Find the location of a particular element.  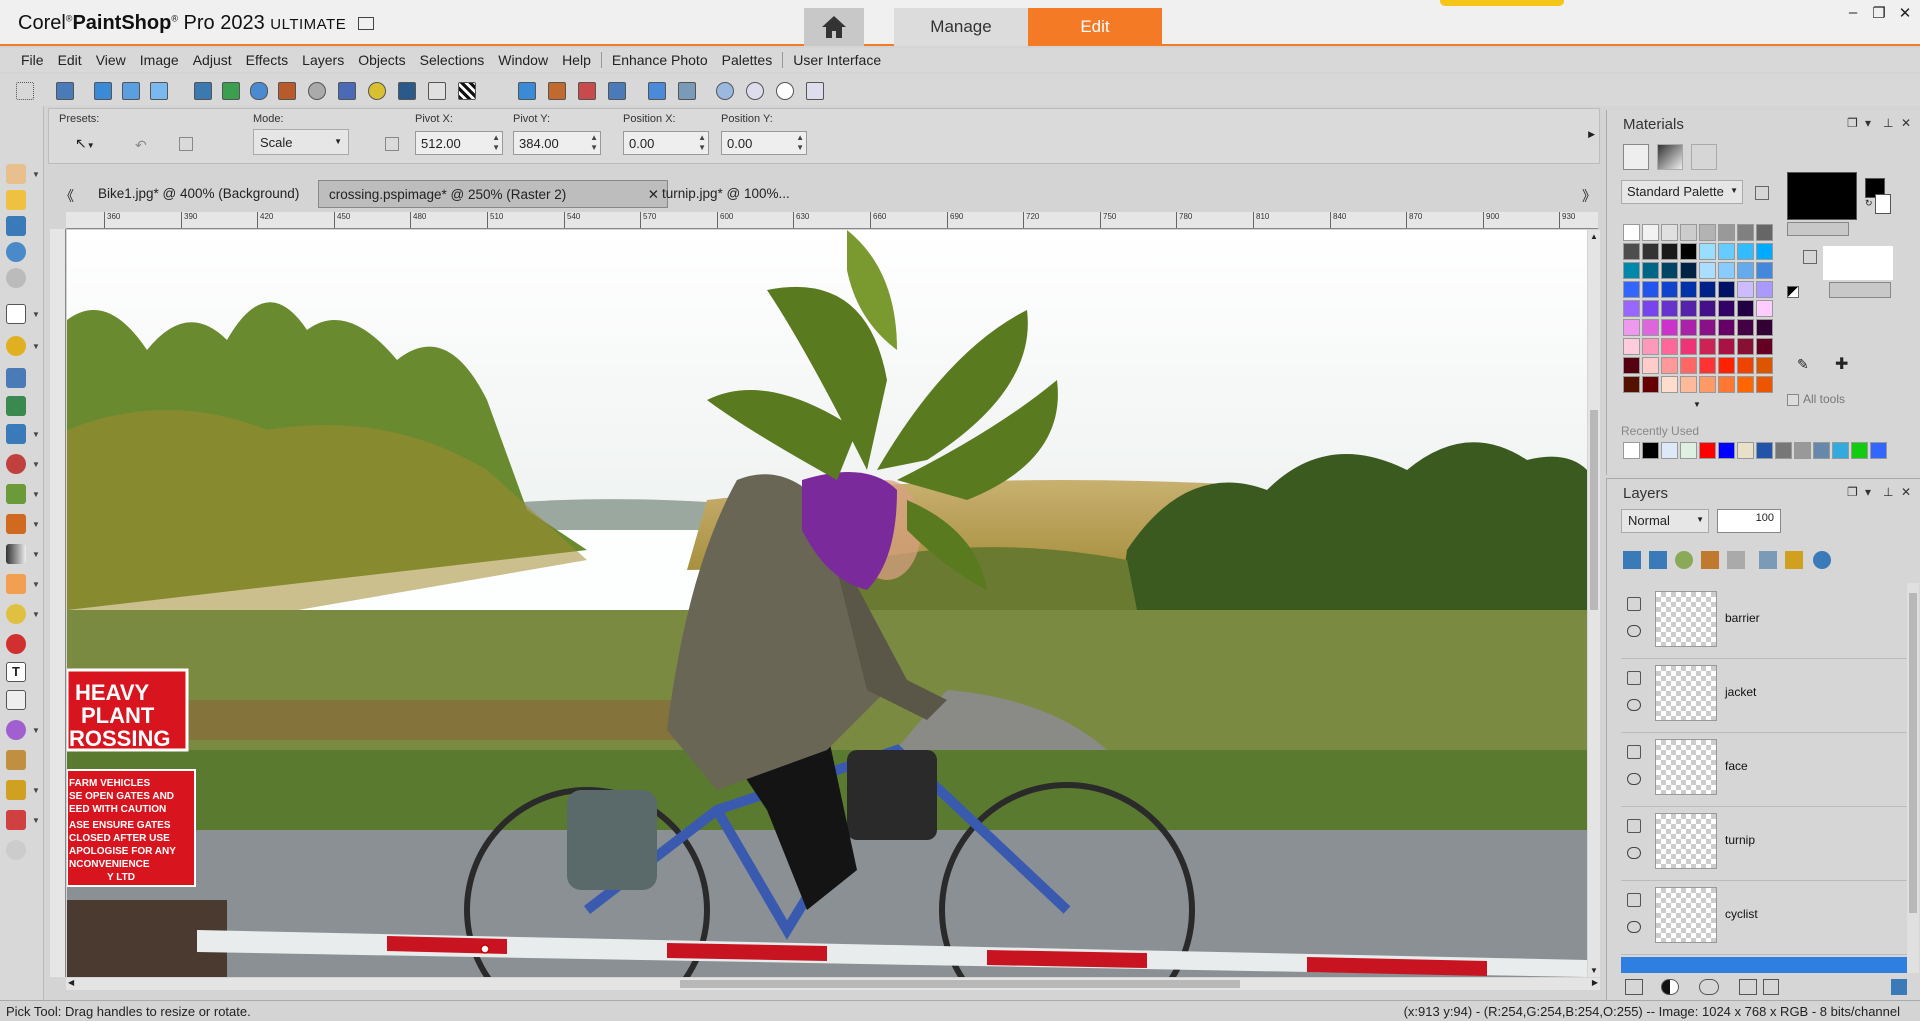

pick-tool-icon is located at coordinates (16, 314).